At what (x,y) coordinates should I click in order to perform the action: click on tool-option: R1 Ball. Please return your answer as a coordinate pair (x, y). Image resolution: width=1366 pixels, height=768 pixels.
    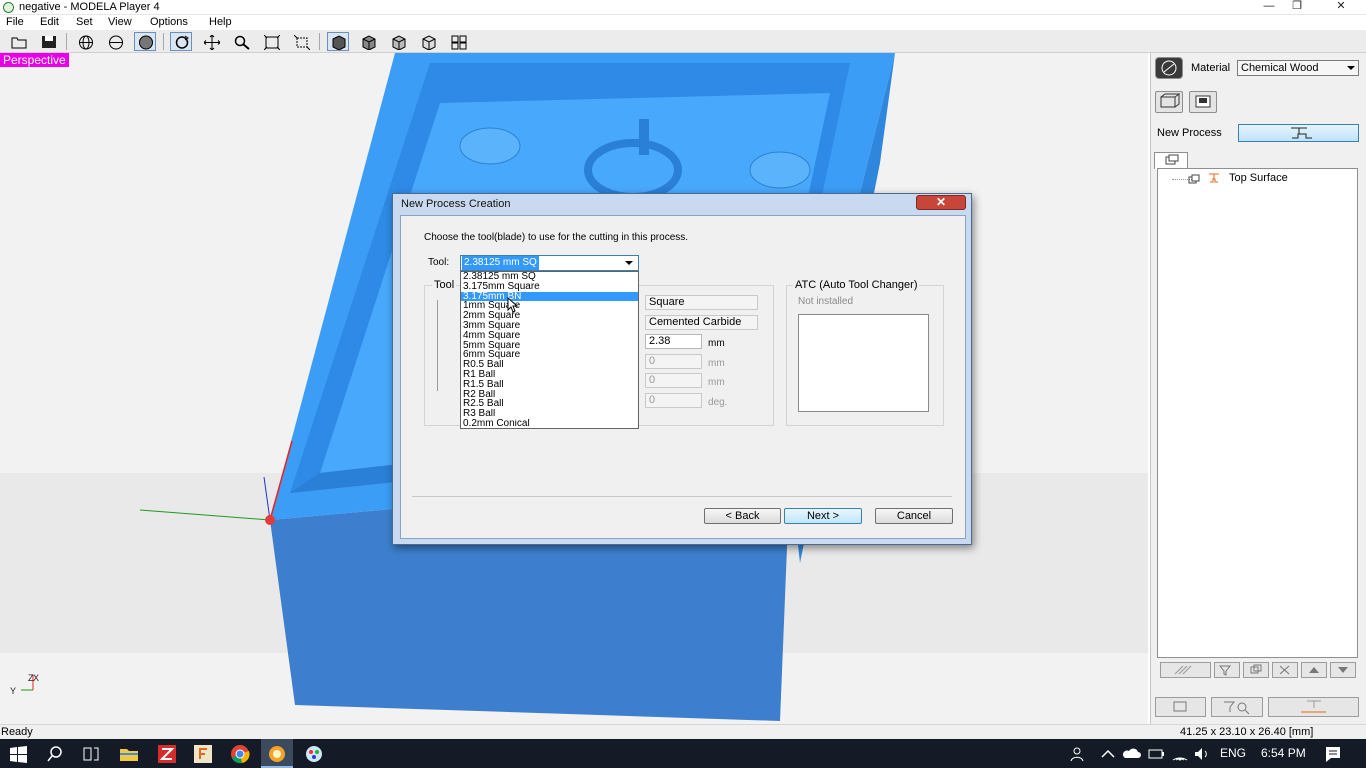
    Looking at the image, I should click on (549, 375).